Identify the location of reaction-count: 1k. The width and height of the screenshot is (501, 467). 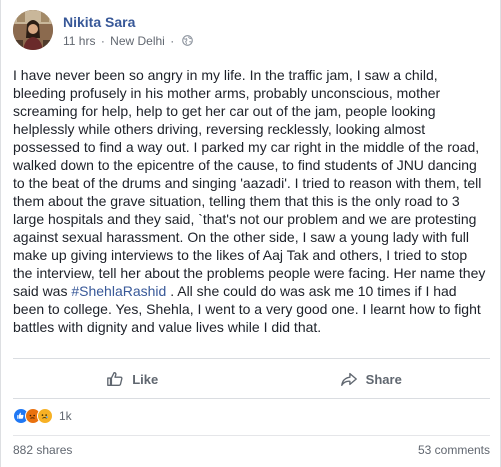
(65, 416).